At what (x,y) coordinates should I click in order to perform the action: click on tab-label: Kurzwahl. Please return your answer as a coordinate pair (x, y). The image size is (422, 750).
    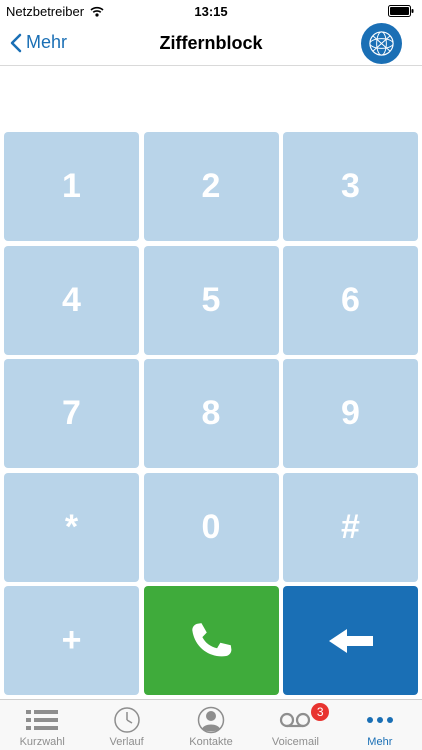
    Looking at the image, I should click on (42, 742).